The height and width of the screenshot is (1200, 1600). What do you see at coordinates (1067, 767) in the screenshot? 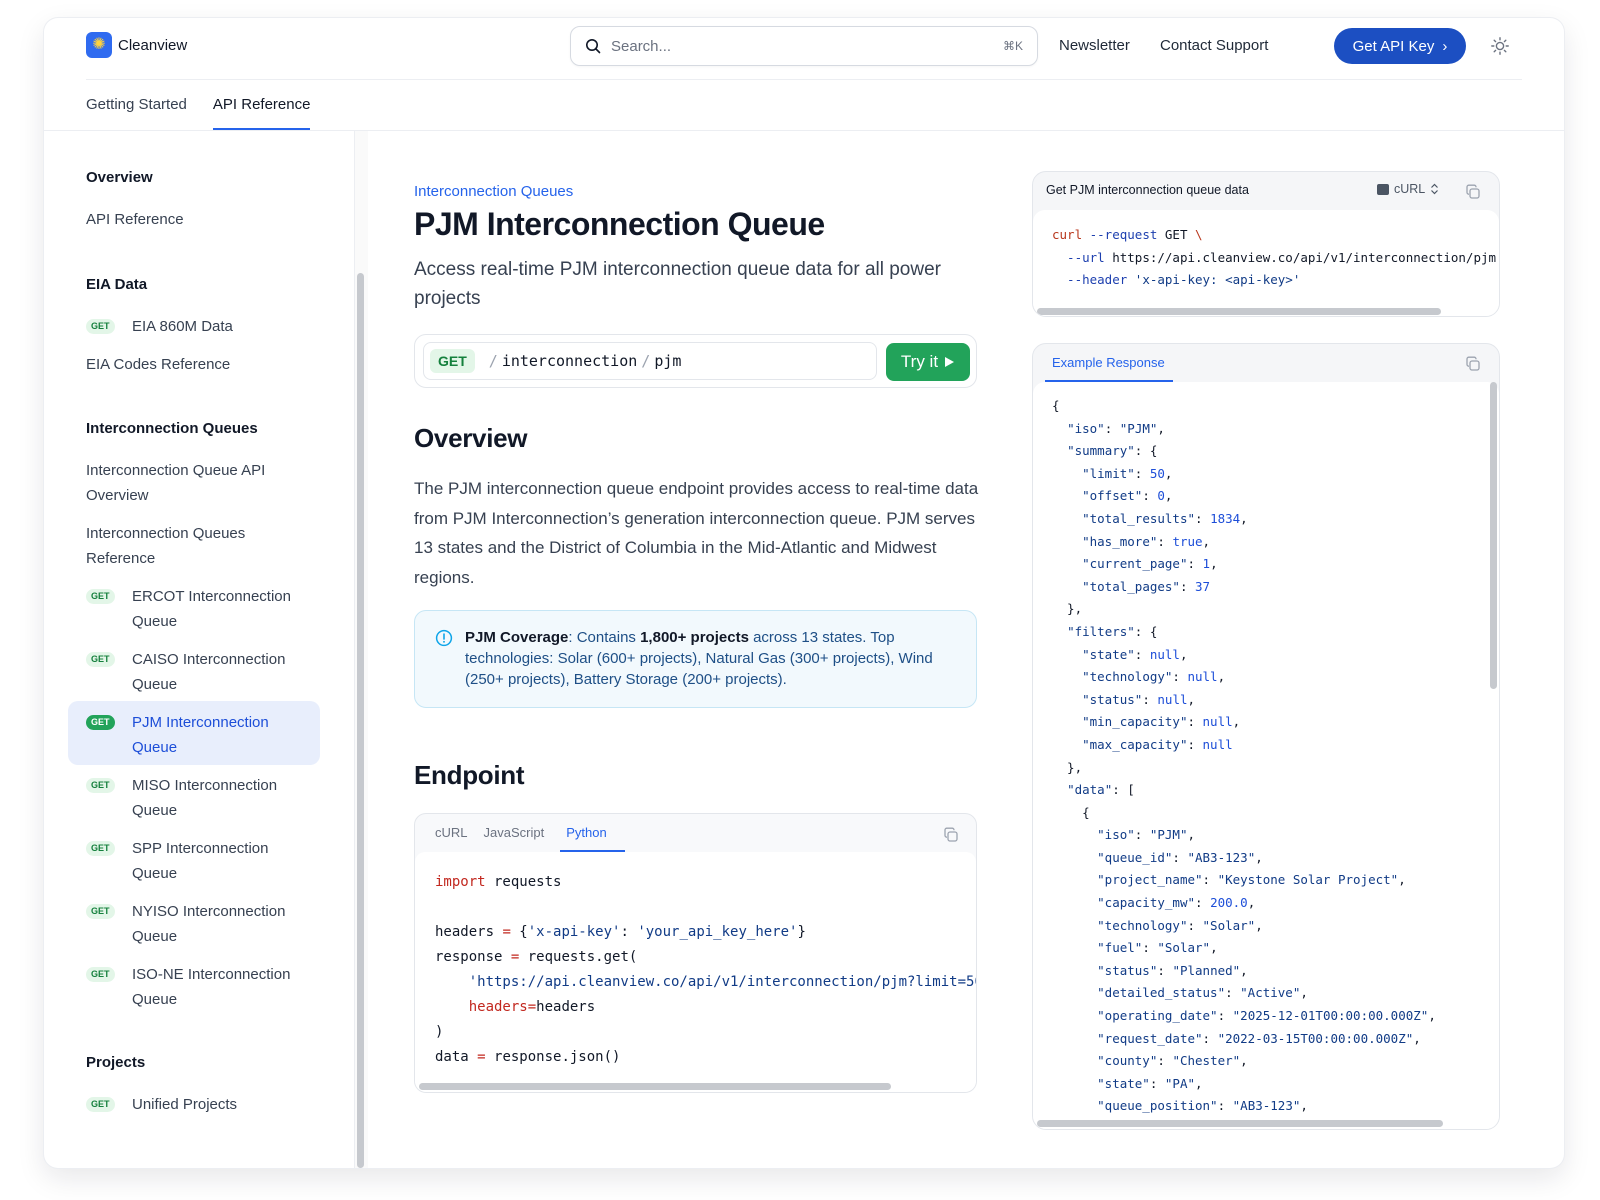
I see `json-line: },` at bounding box center [1067, 767].